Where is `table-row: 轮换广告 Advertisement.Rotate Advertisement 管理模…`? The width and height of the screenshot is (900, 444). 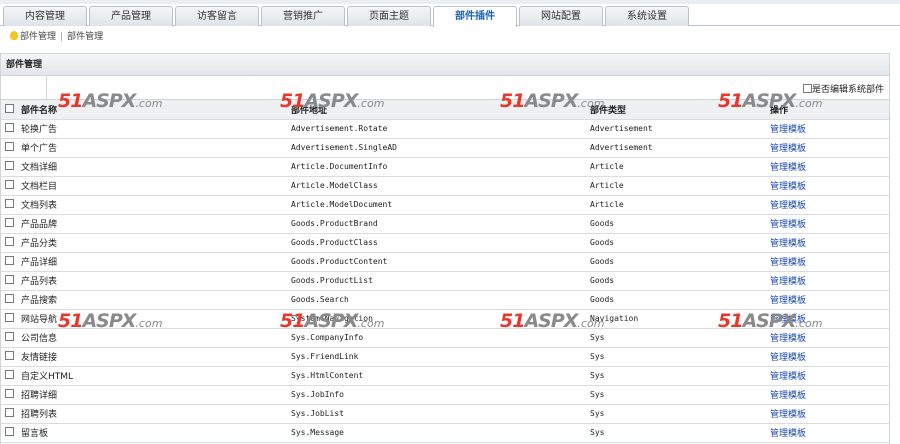
table-row: 轮换广告 Advertisement.Rotate Advertisement 管理模… is located at coordinates (445, 129).